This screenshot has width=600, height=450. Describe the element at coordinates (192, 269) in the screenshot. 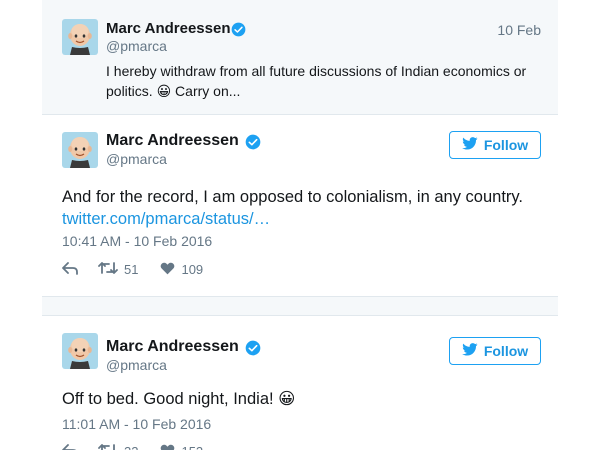

I see `like-count: 109` at that location.